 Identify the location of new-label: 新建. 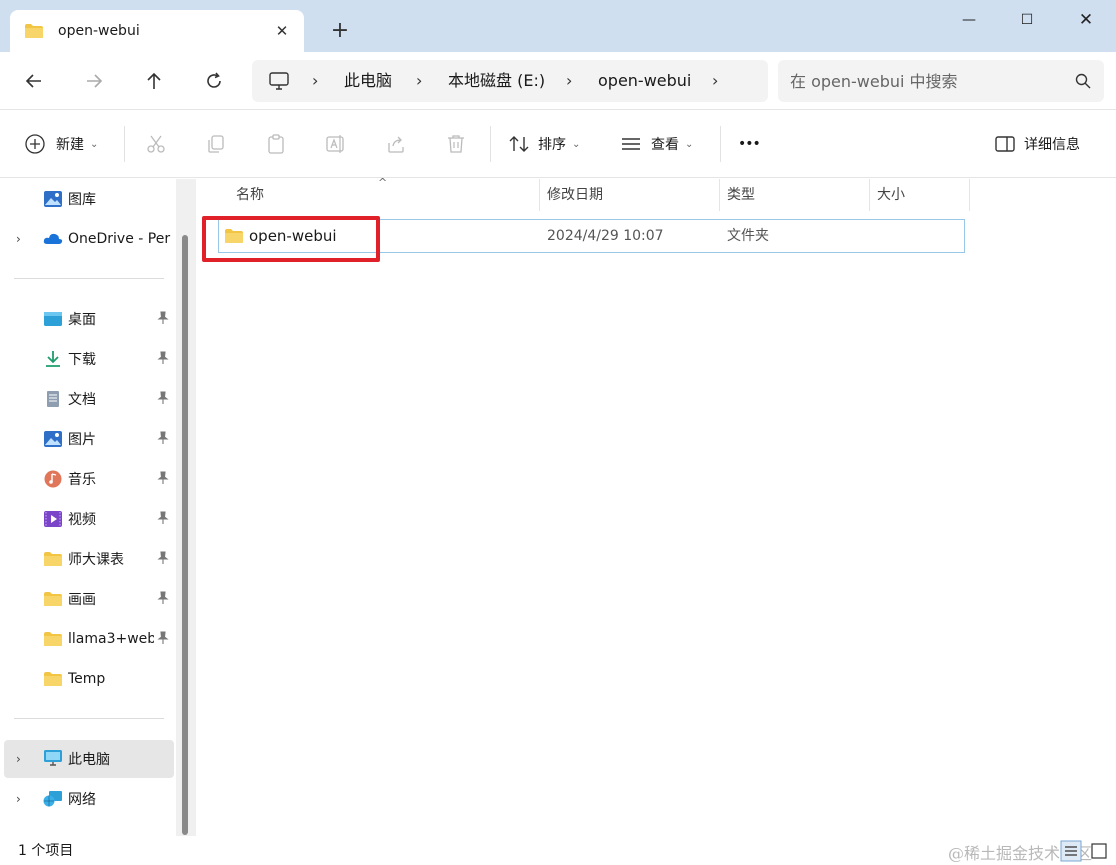
(70, 145).